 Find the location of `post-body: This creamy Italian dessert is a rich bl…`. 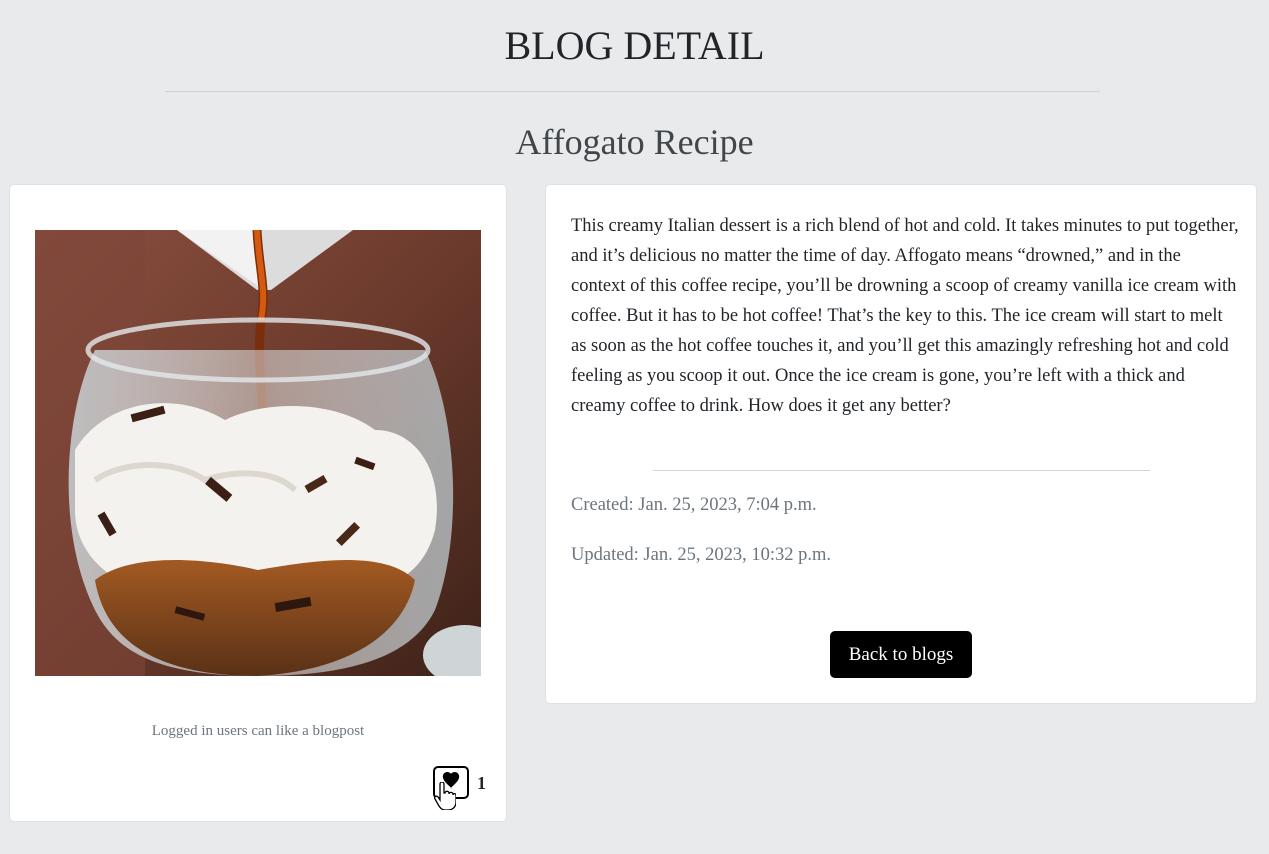

post-body: This creamy Italian dessert is a rich bl… is located at coordinates (905, 316).